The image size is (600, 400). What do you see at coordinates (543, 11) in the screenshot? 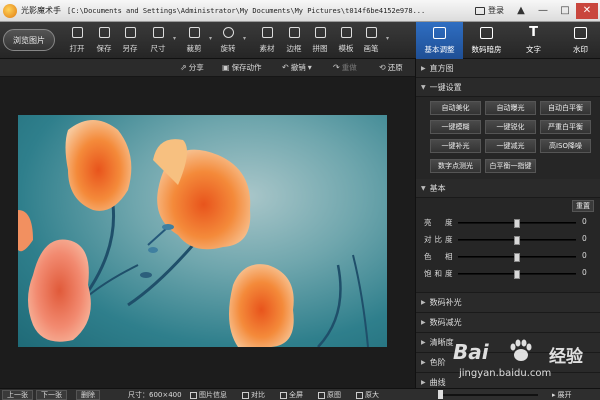
I see `minimize-button: —` at bounding box center [543, 11].